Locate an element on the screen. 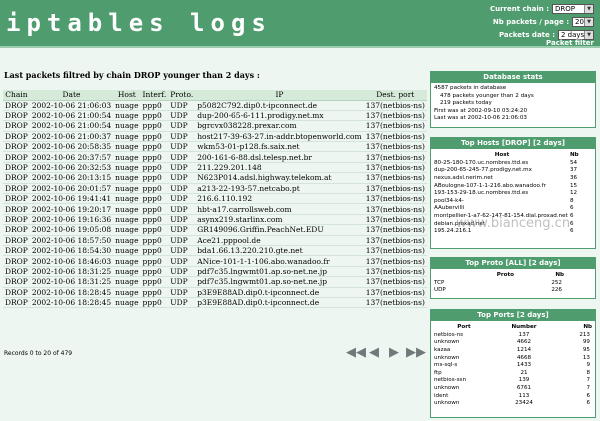 This screenshot has height=421, width=600. top-proto-table-body: TCP 252 UDP 226 is located at coordinates (513, 286).